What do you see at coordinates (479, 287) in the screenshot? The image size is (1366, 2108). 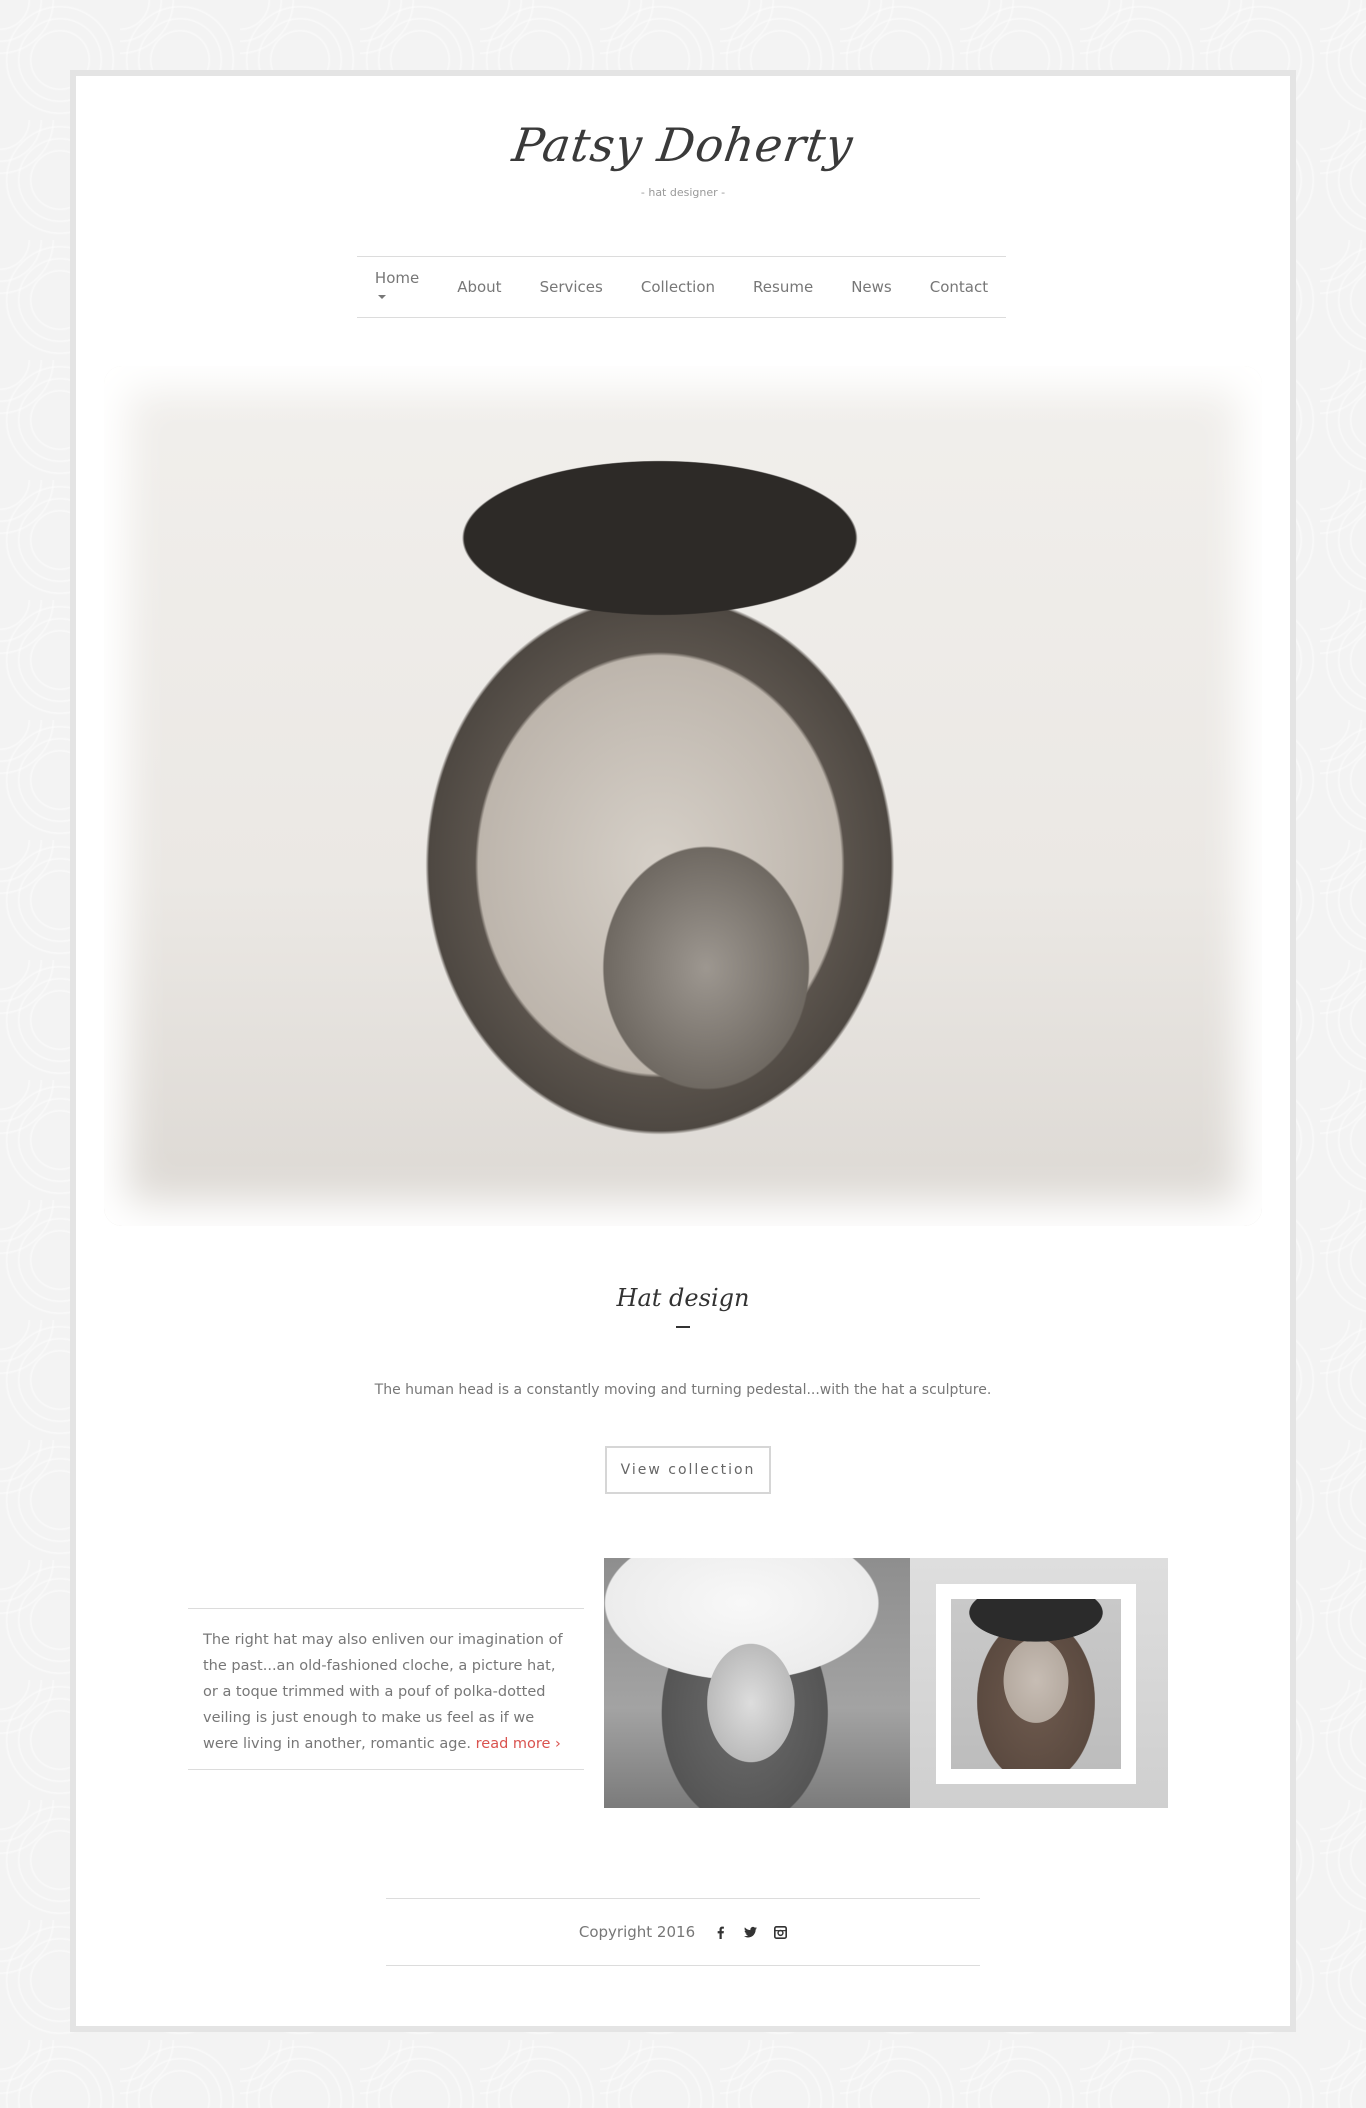 I see `nav-item-about: About` at bounding box center [479, 287].